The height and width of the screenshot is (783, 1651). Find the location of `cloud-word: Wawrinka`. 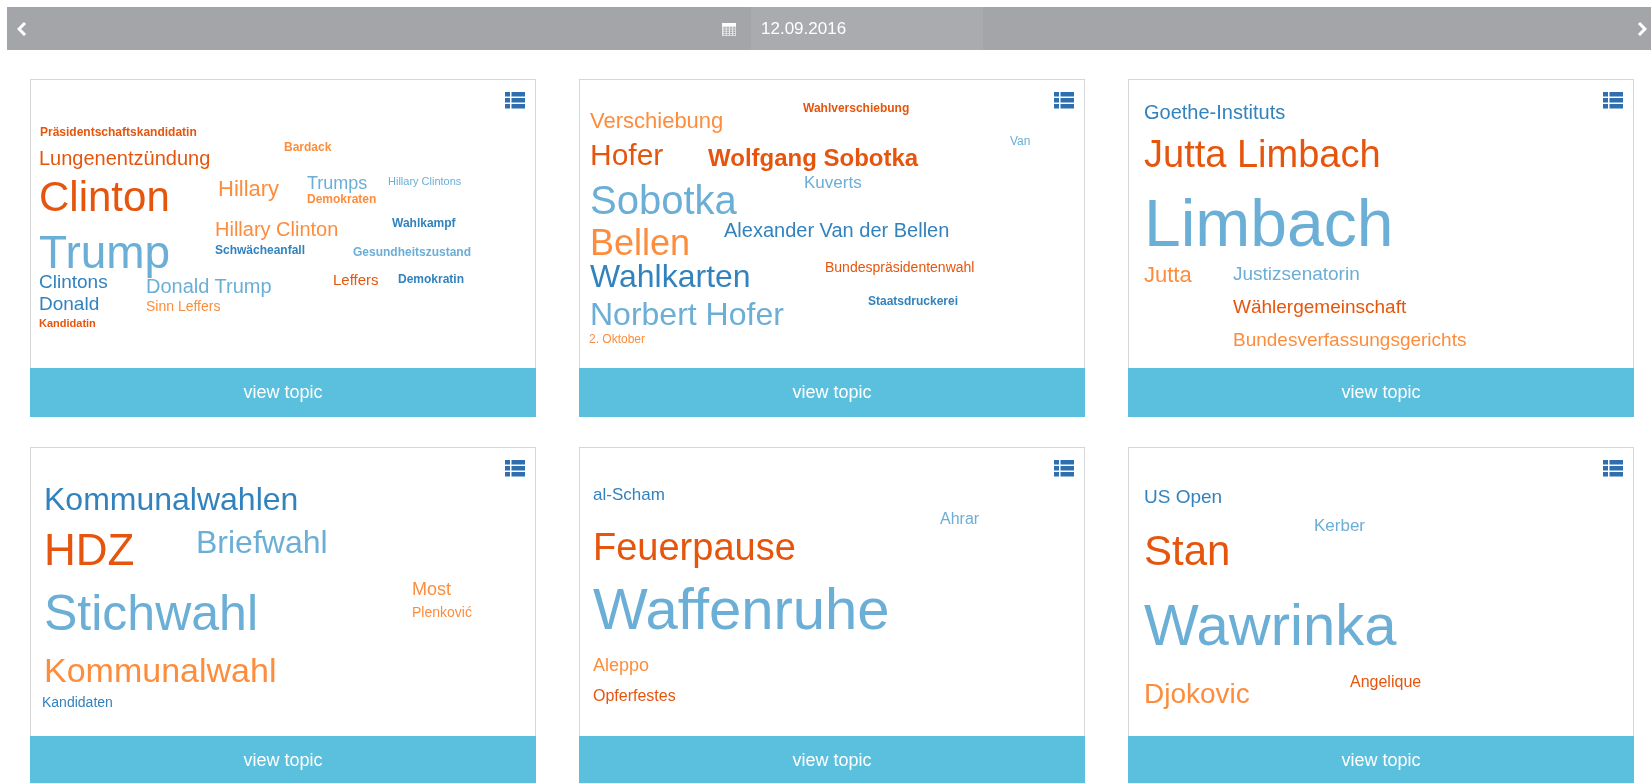

cloud-word: Wawrinka is located at coordinates (1270, 625).